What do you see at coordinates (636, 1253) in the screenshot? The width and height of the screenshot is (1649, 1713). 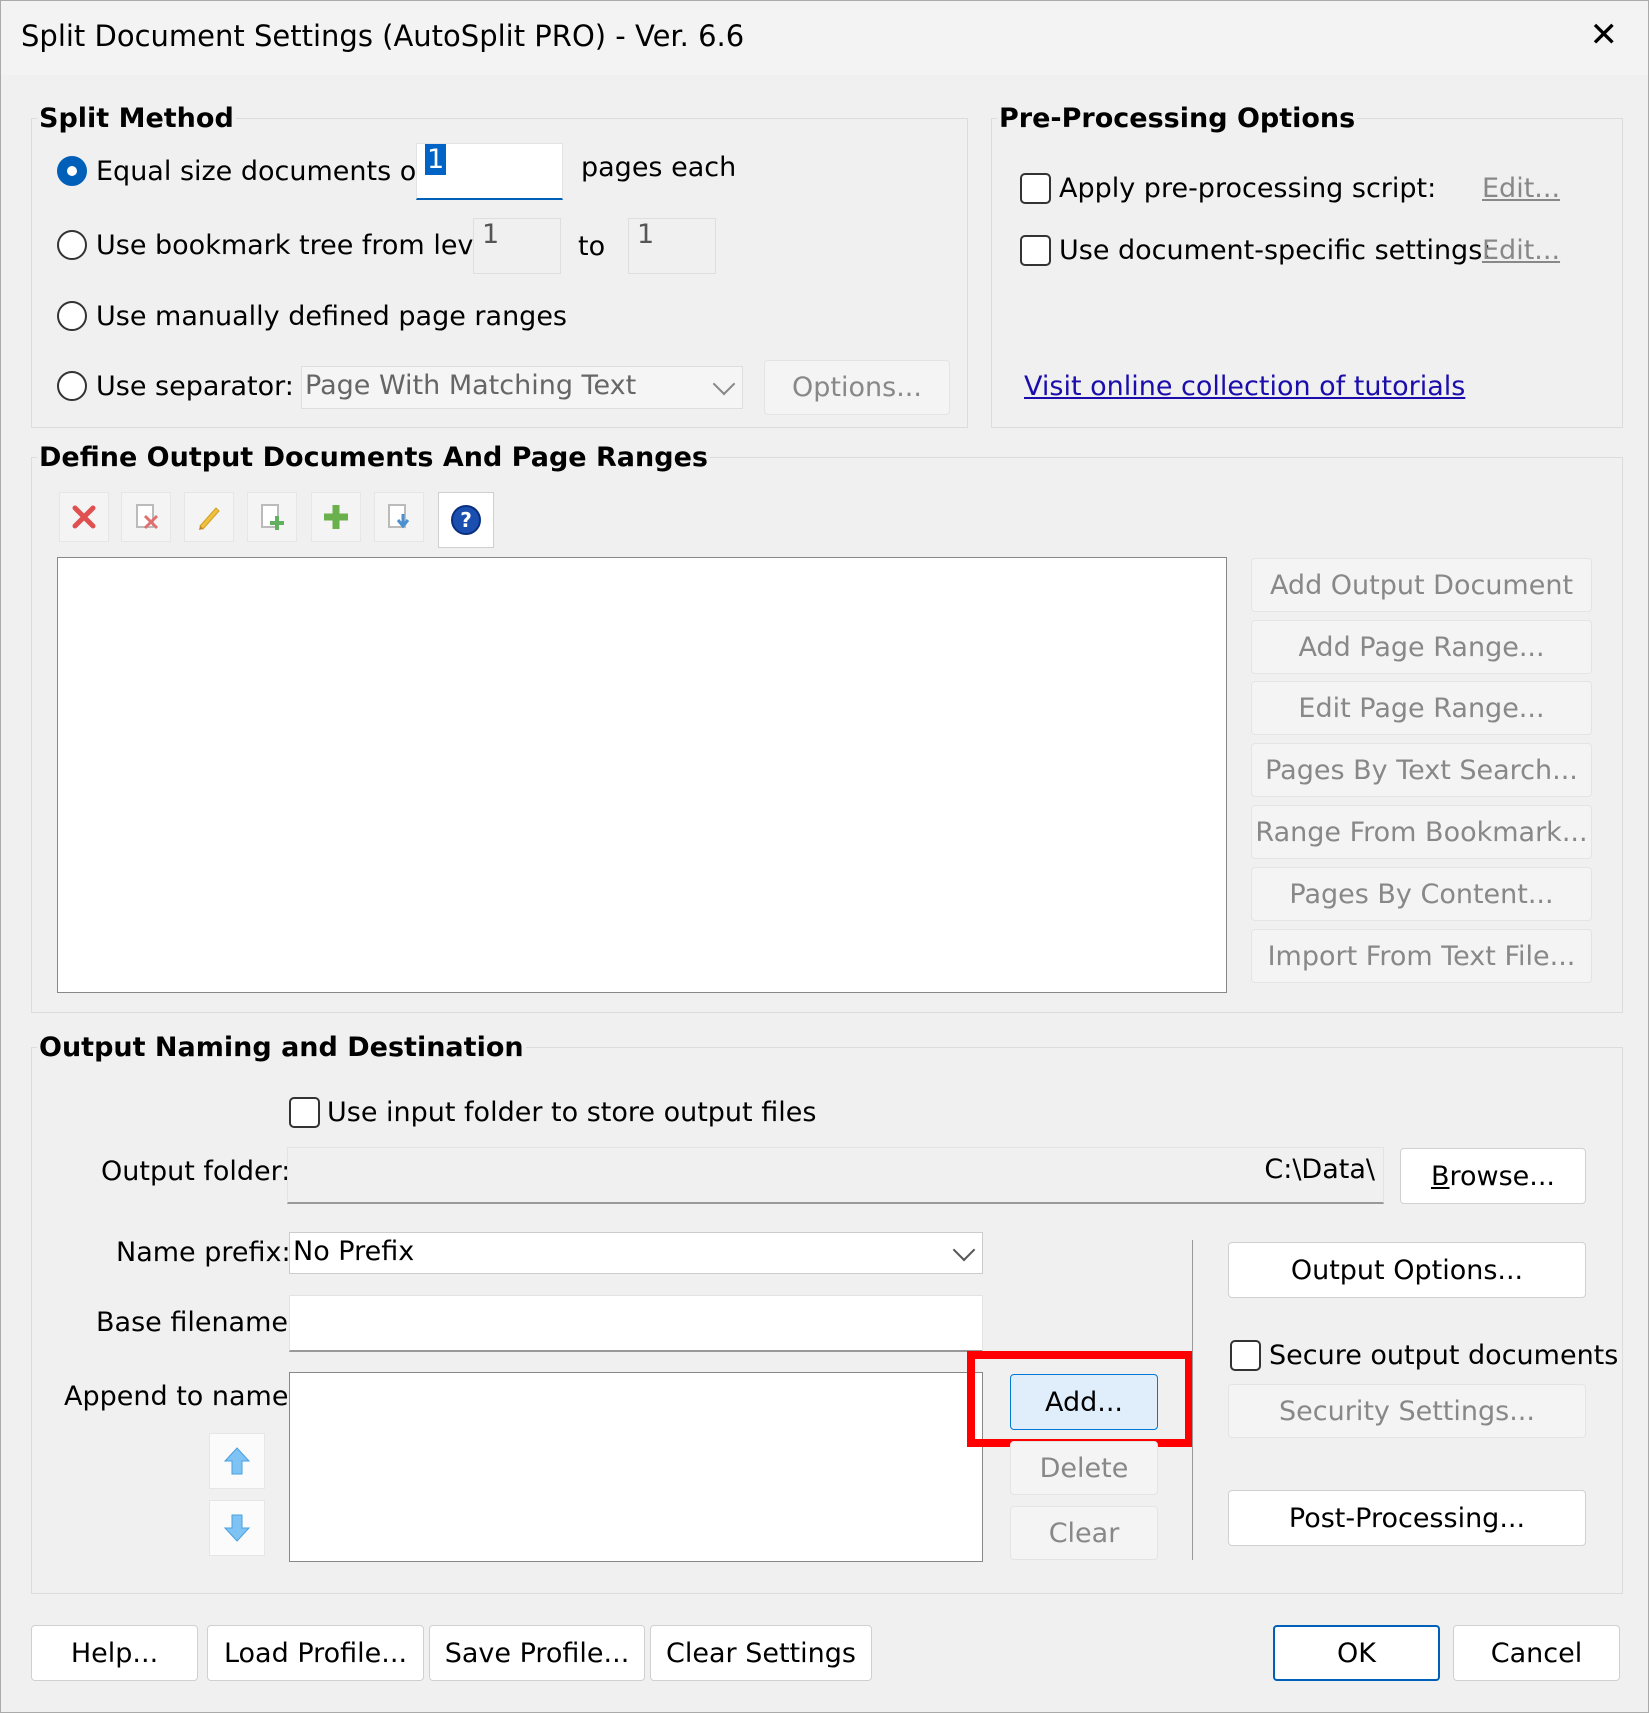 I see `name-prefix-select: No Prefix` at bounding box center [636, 1253].